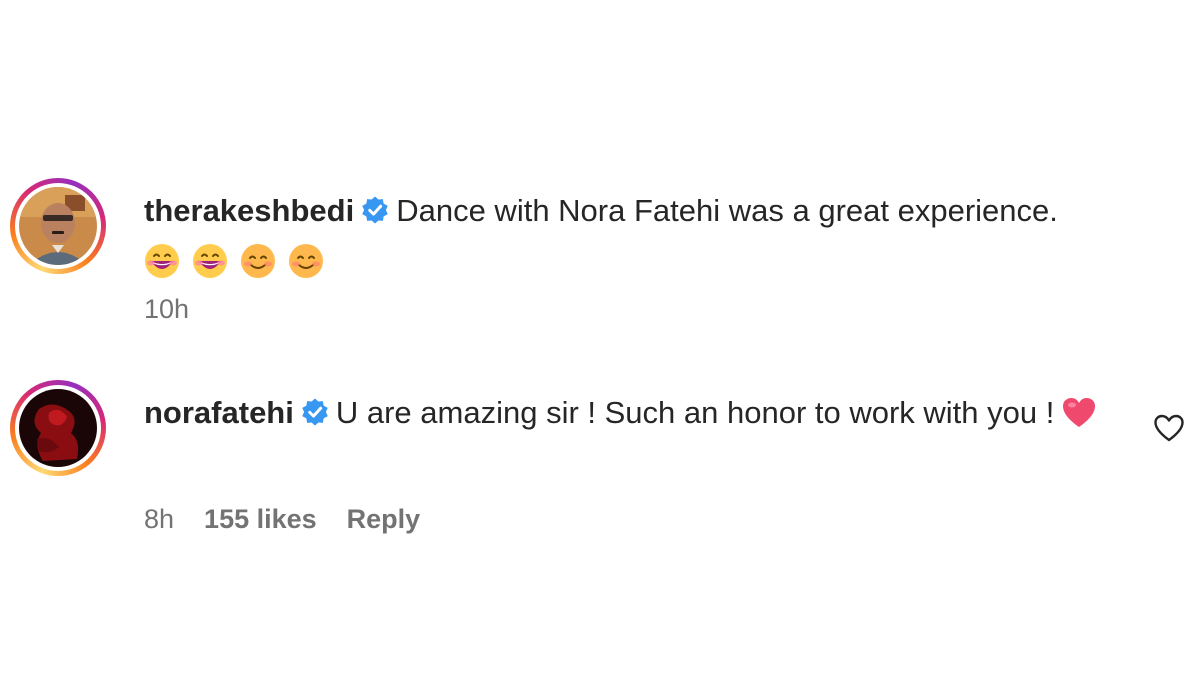 This screenshot has width=1200, height=700. Describe the element at coordinates (249, 210) in the screenshot. I see `username: therakeshbedi` at that location.